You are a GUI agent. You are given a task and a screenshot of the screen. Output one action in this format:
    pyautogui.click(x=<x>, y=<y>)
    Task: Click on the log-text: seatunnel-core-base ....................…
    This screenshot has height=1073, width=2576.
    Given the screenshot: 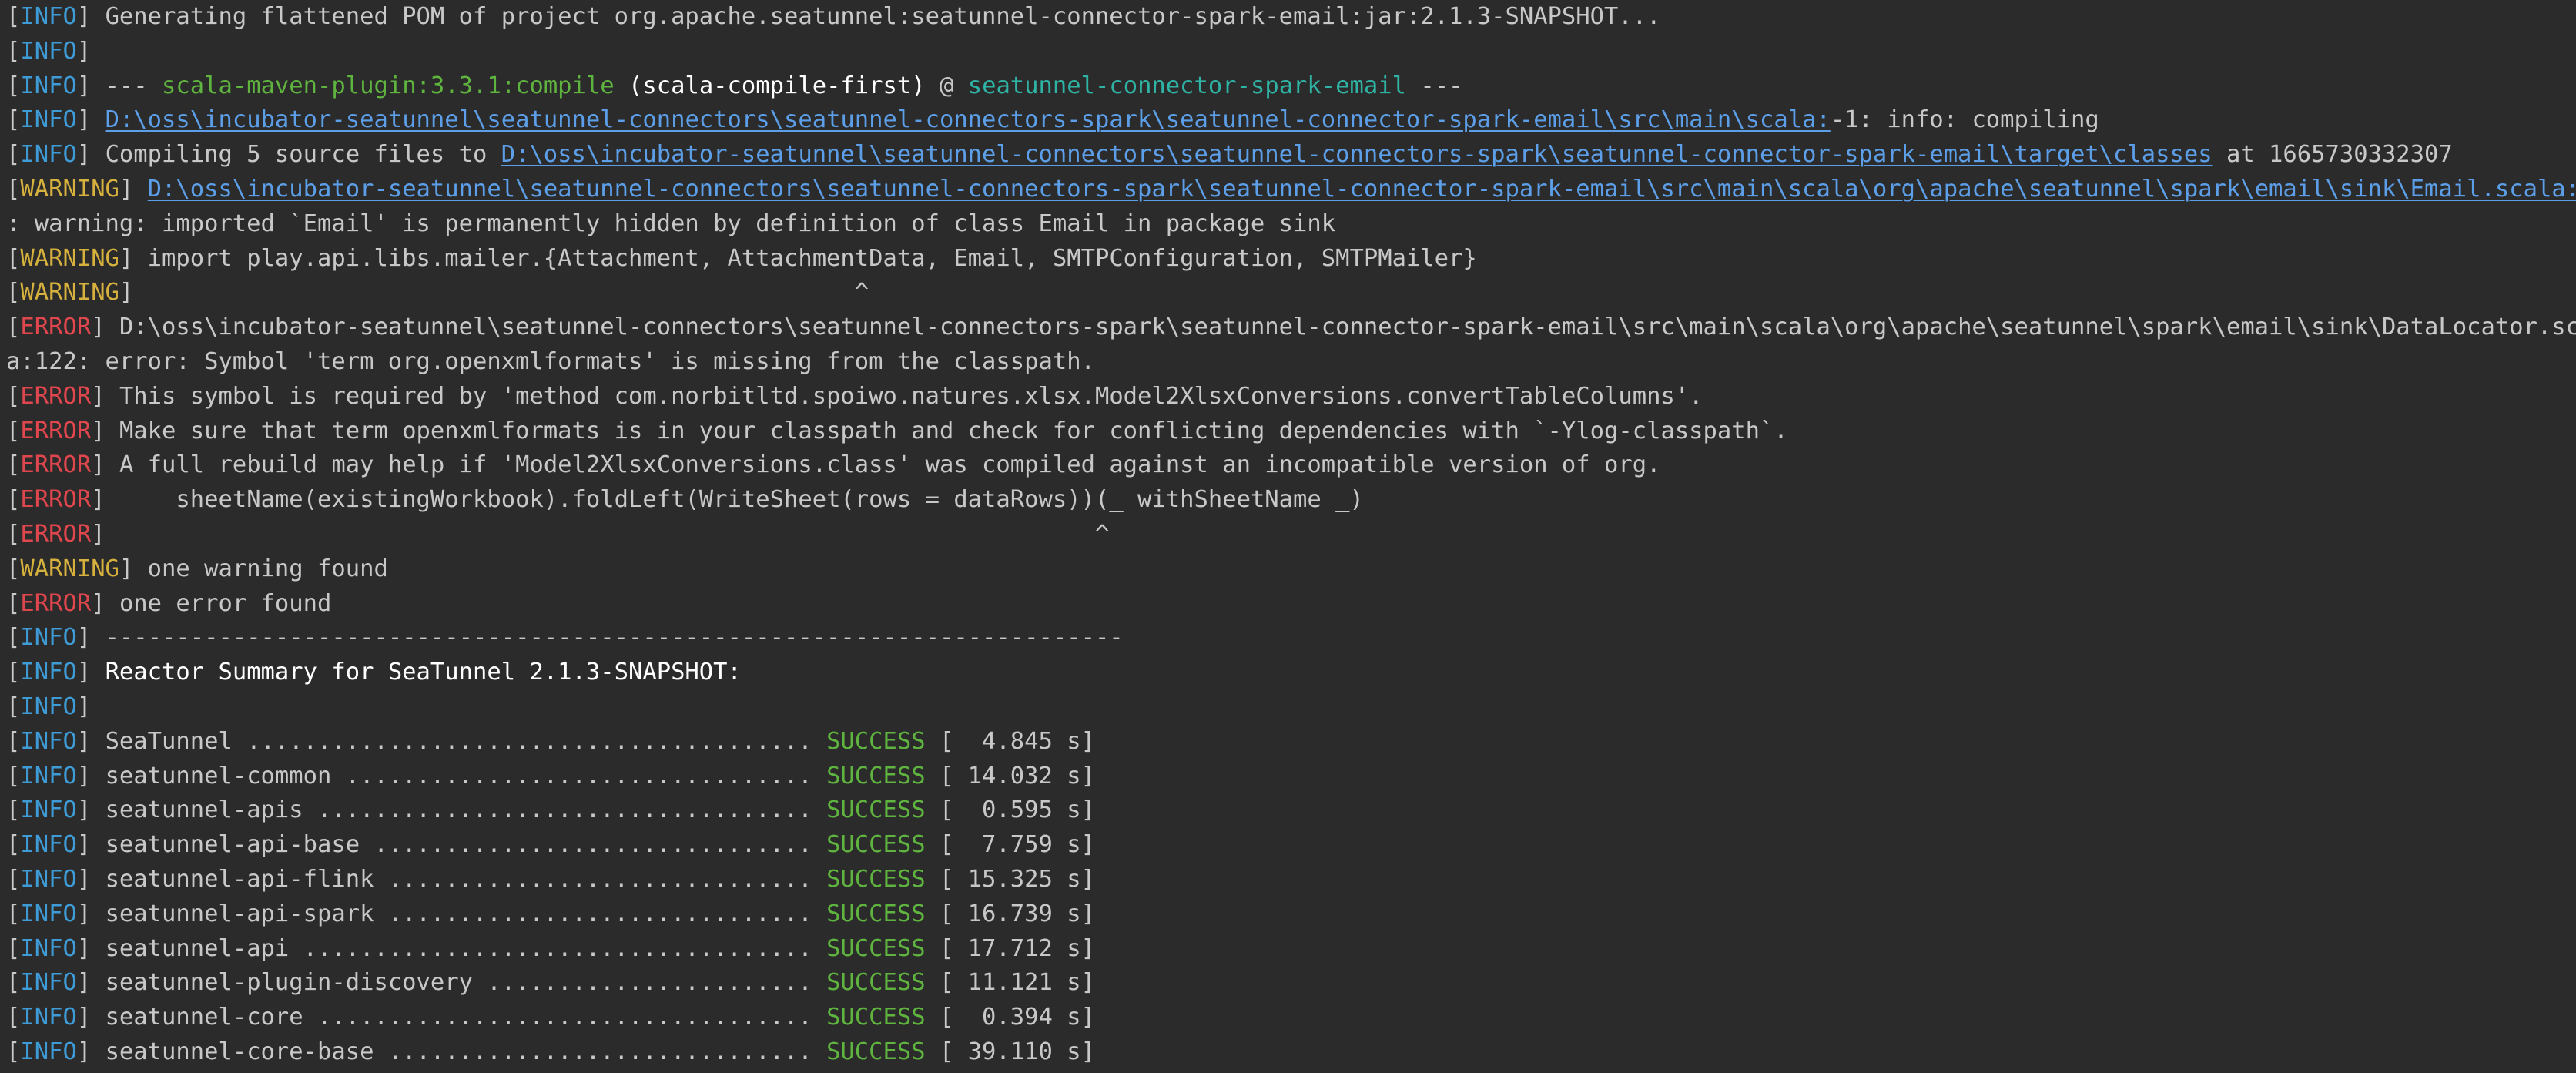 What is the action you would take?
    pyautogui.click(x=459, y=1051)
    